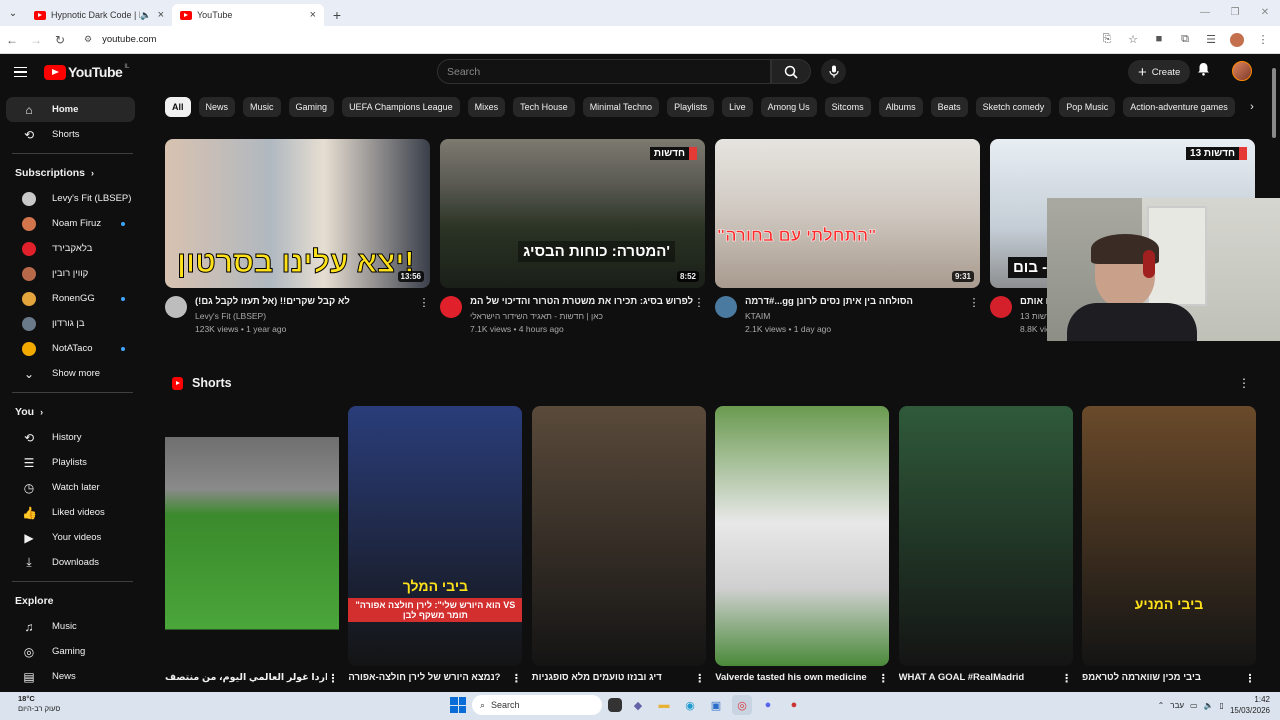  Describe the element at coordinates (856, 302) in the screenshot. I see `video-title: הסולחה בין איתן נסים לרונן gg...#דרמה` at that location.